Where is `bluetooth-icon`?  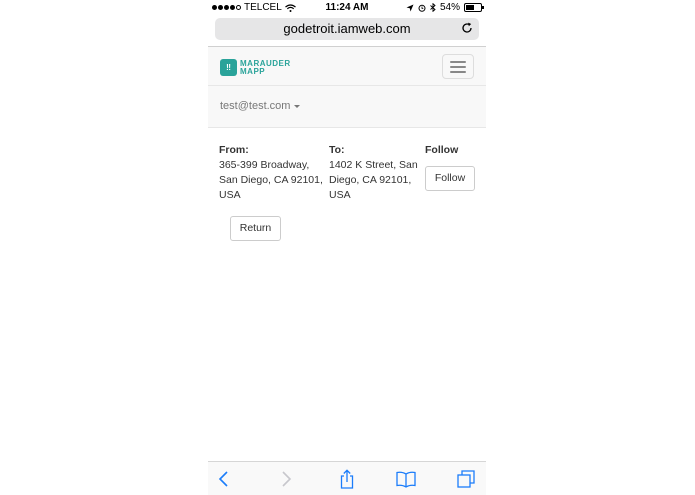
bluetooth-icon is located at coordinates (433, 7).